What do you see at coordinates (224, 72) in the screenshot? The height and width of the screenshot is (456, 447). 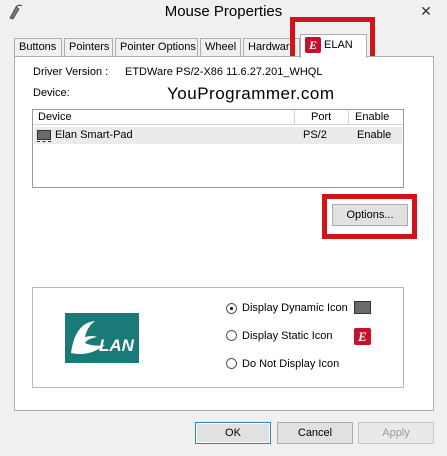 I see `driver-version-value: ETDWare PS/2-X86 11.6.27.201_WHQL` at bounding box center [224, 72].